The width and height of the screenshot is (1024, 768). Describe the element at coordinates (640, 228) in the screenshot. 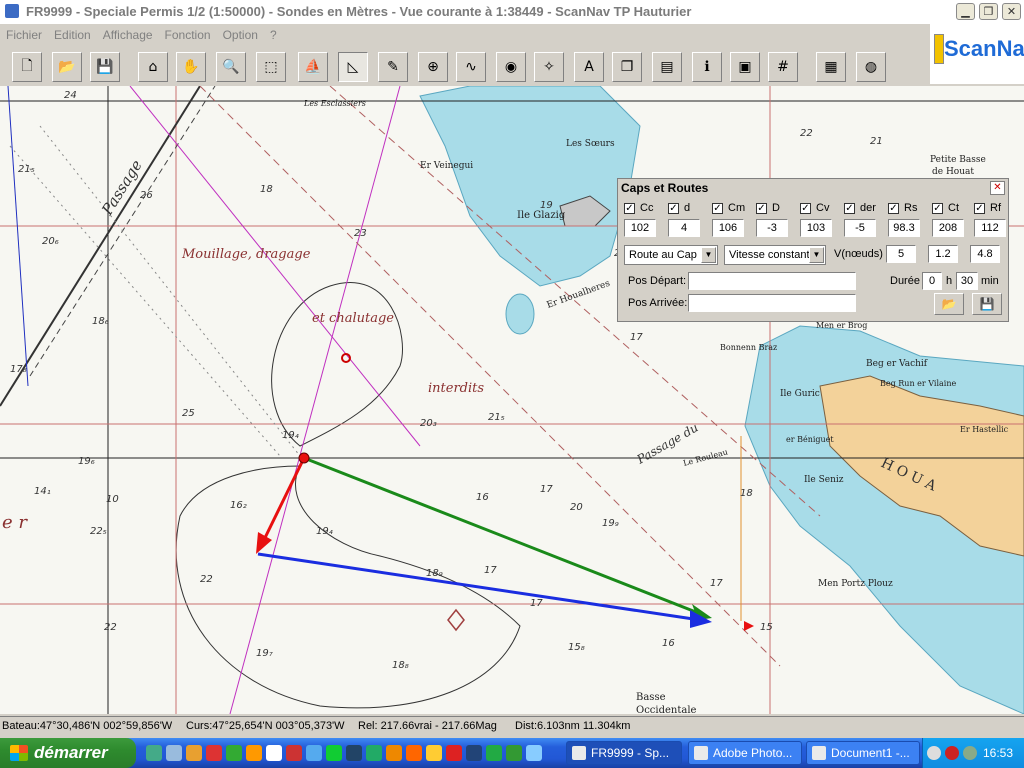

I see `field-value-cc: 102` at that location.